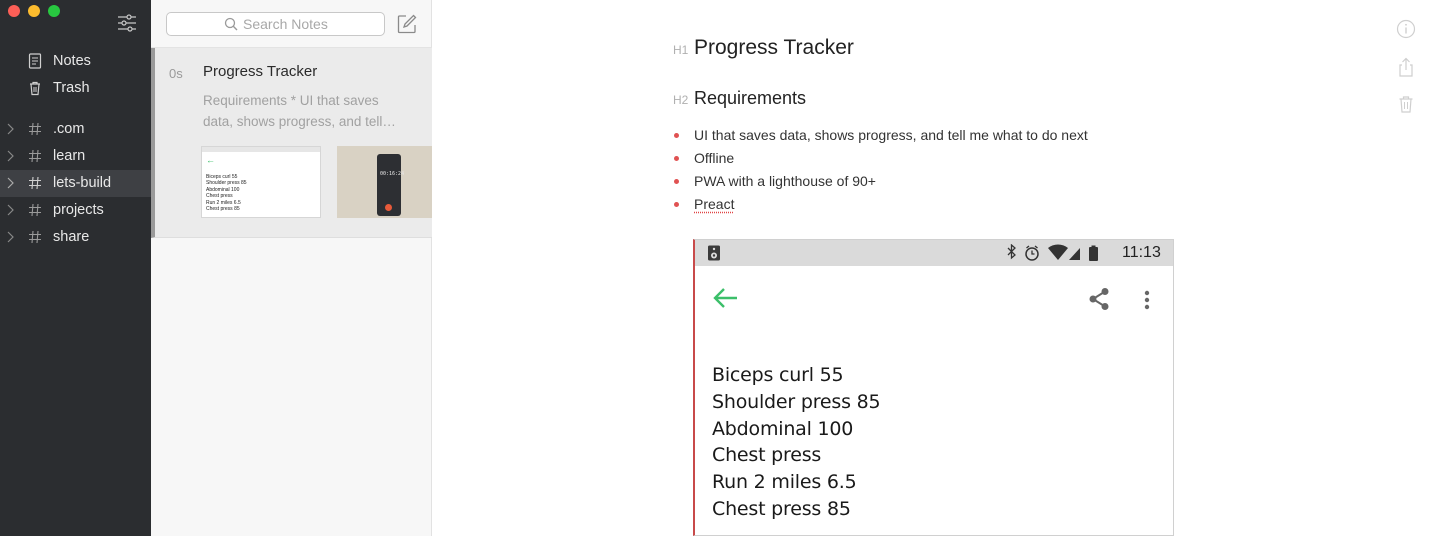 The width and height of the screenshot is (1430, 536). I want to click on sidebar-tag-lets-build: lets-build, so click(75, 183).